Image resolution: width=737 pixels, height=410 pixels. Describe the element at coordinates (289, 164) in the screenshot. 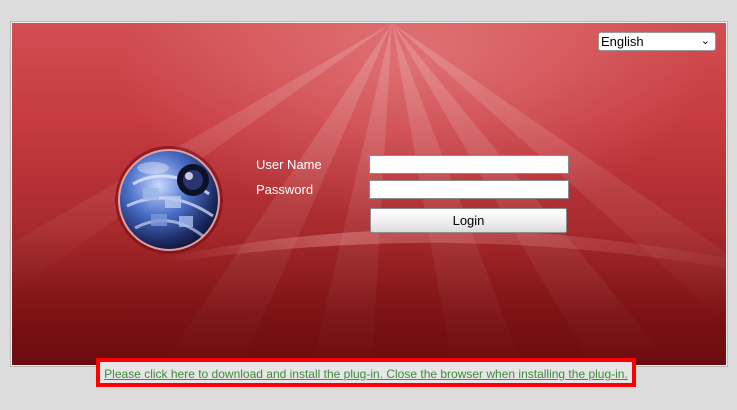

I see `username-label: User Name` at that location.